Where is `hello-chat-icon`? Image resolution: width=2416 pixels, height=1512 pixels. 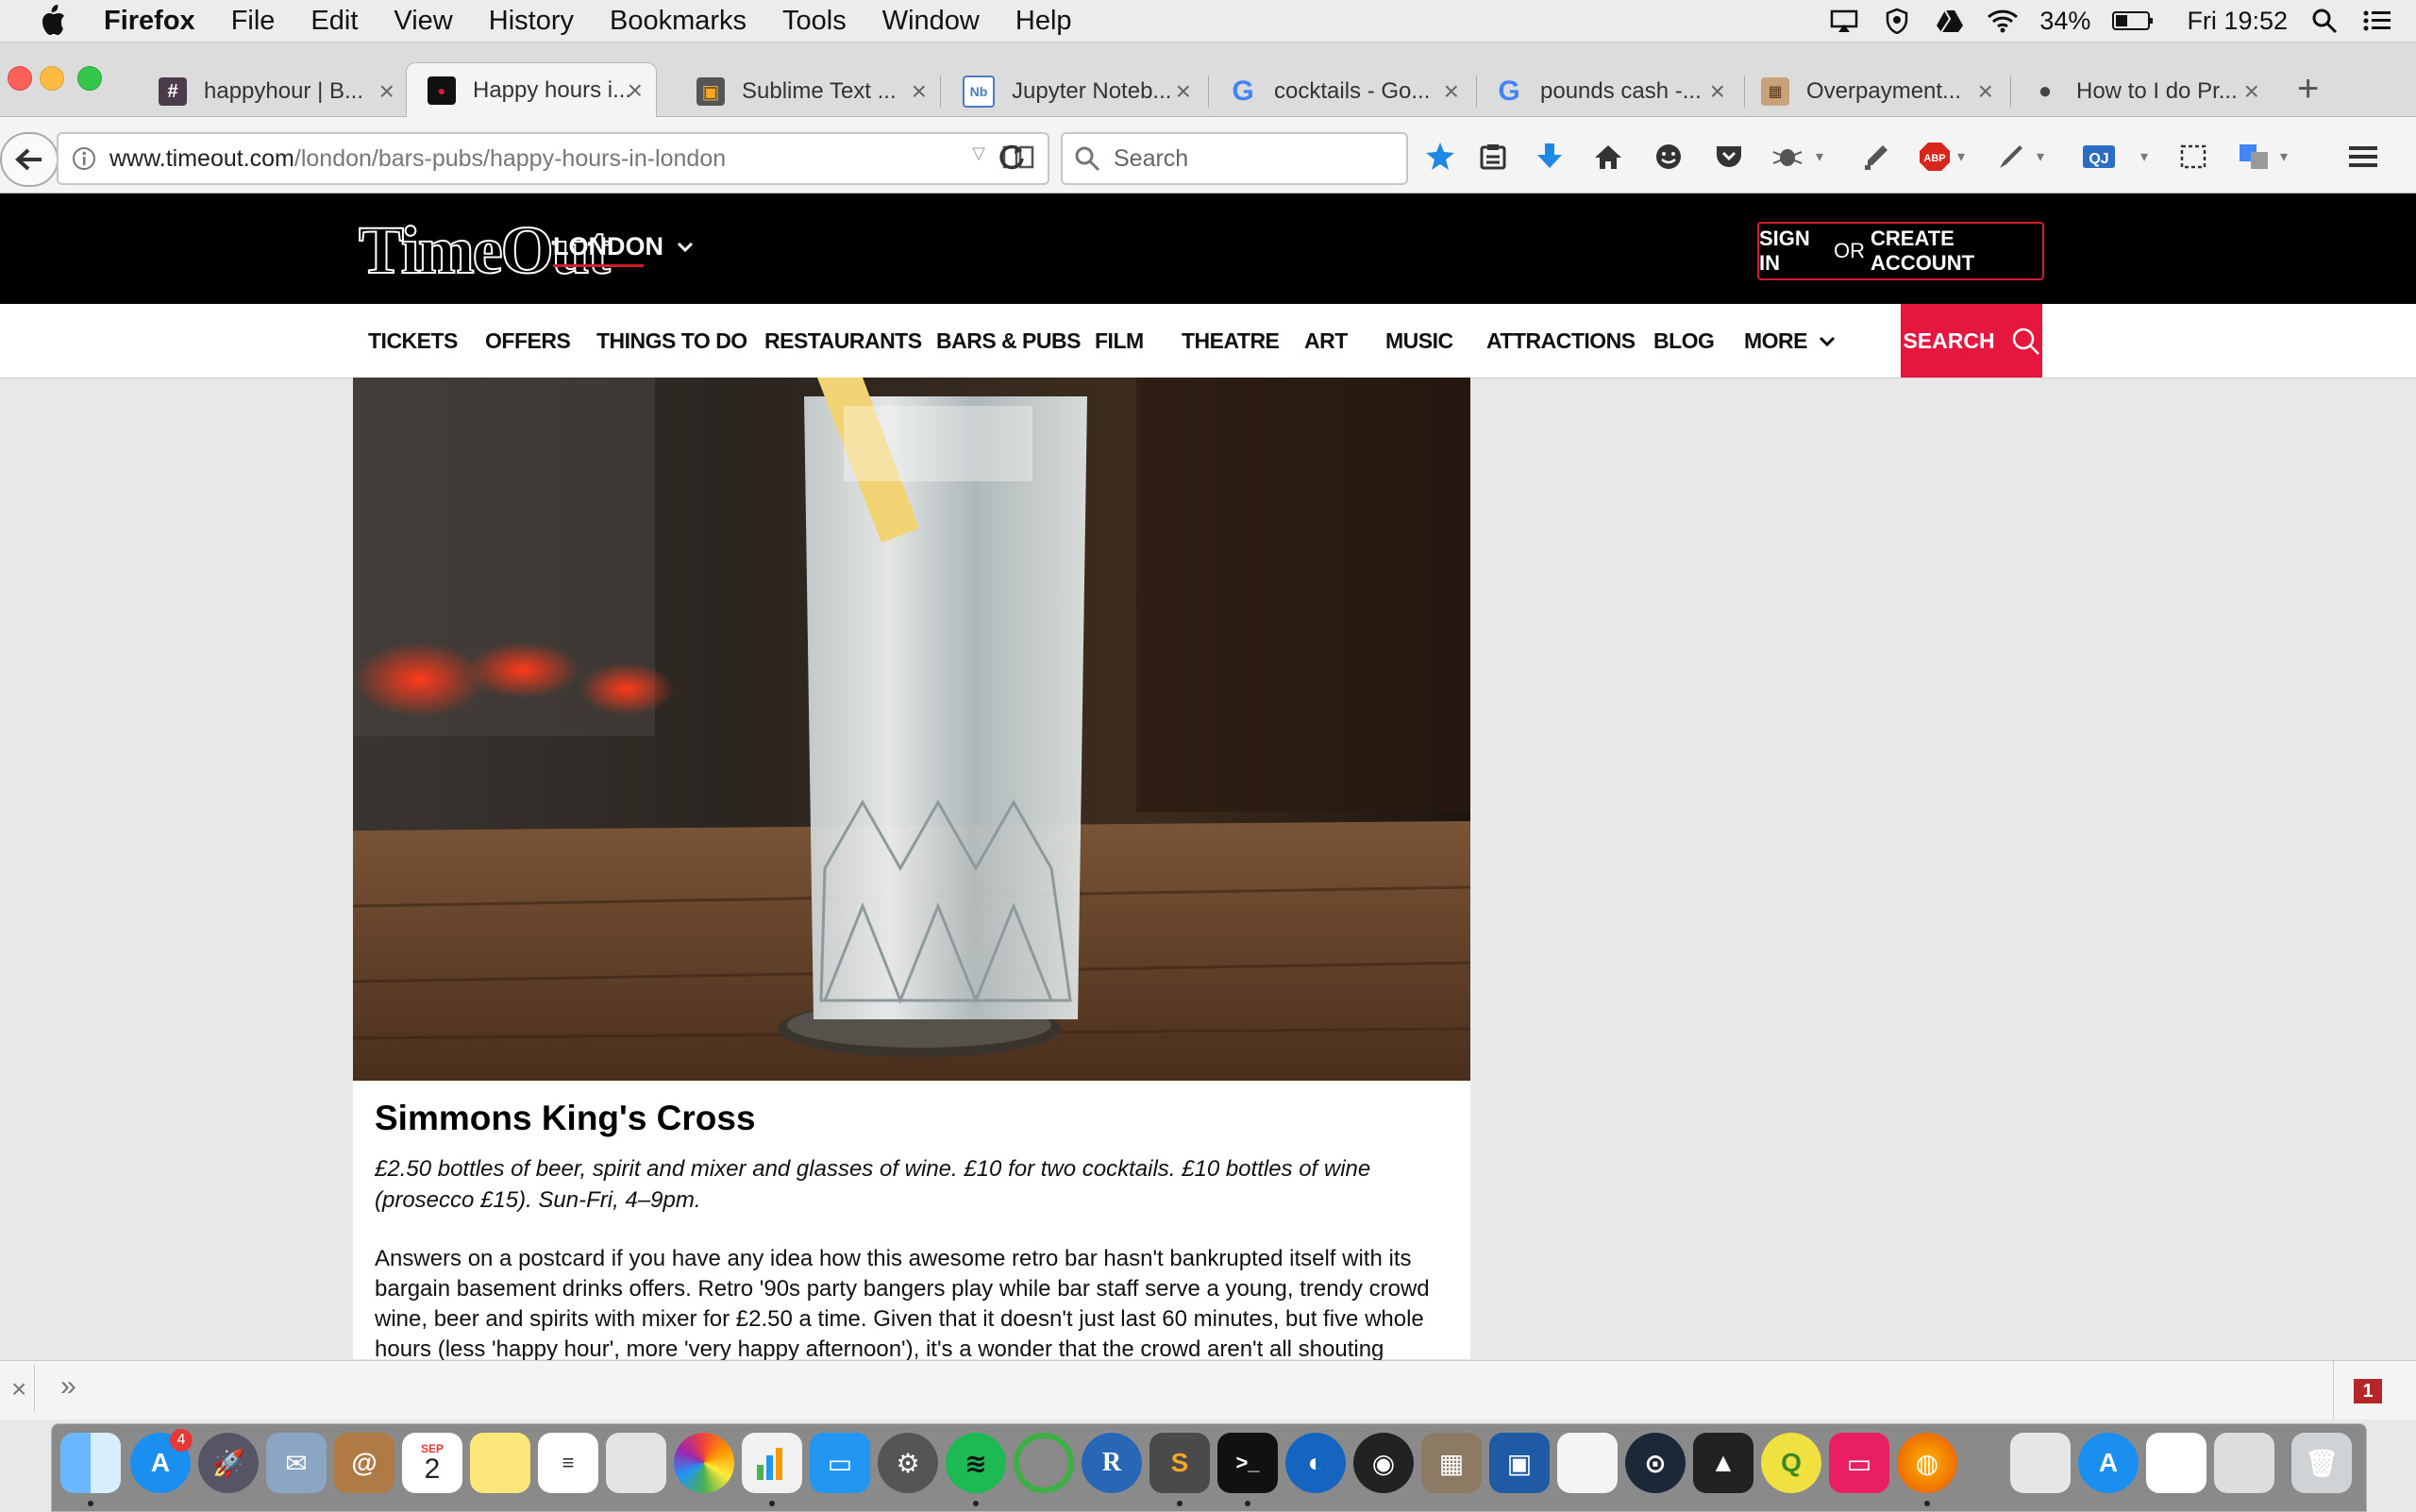 hello-chat-icon is located at coordinates (1669, 157).